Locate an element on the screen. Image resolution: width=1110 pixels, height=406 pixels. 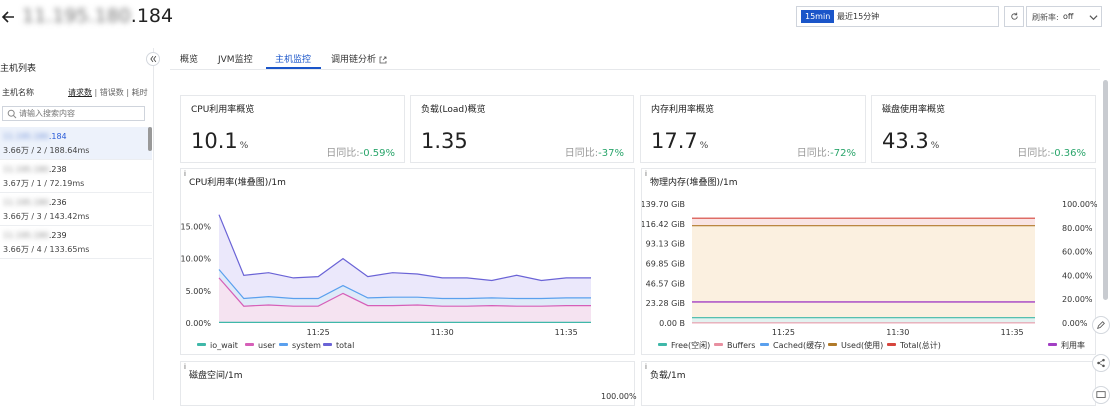
card-title: 磁盘使用率概览 is located at coordinates (914, 110).